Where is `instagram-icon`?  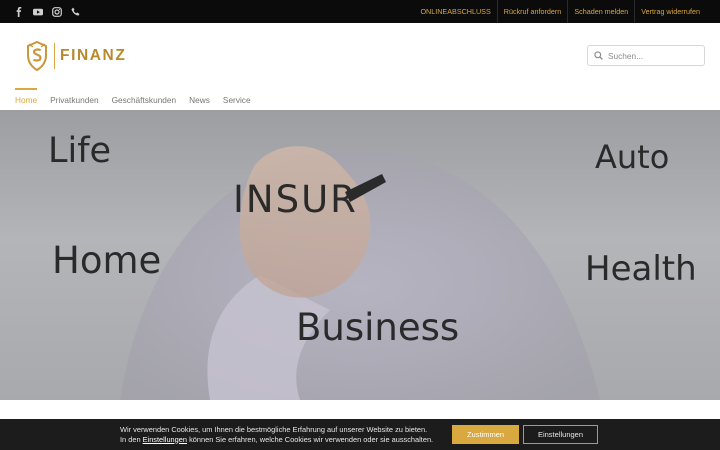 instagram-icon is located at coordinates (57, 11).